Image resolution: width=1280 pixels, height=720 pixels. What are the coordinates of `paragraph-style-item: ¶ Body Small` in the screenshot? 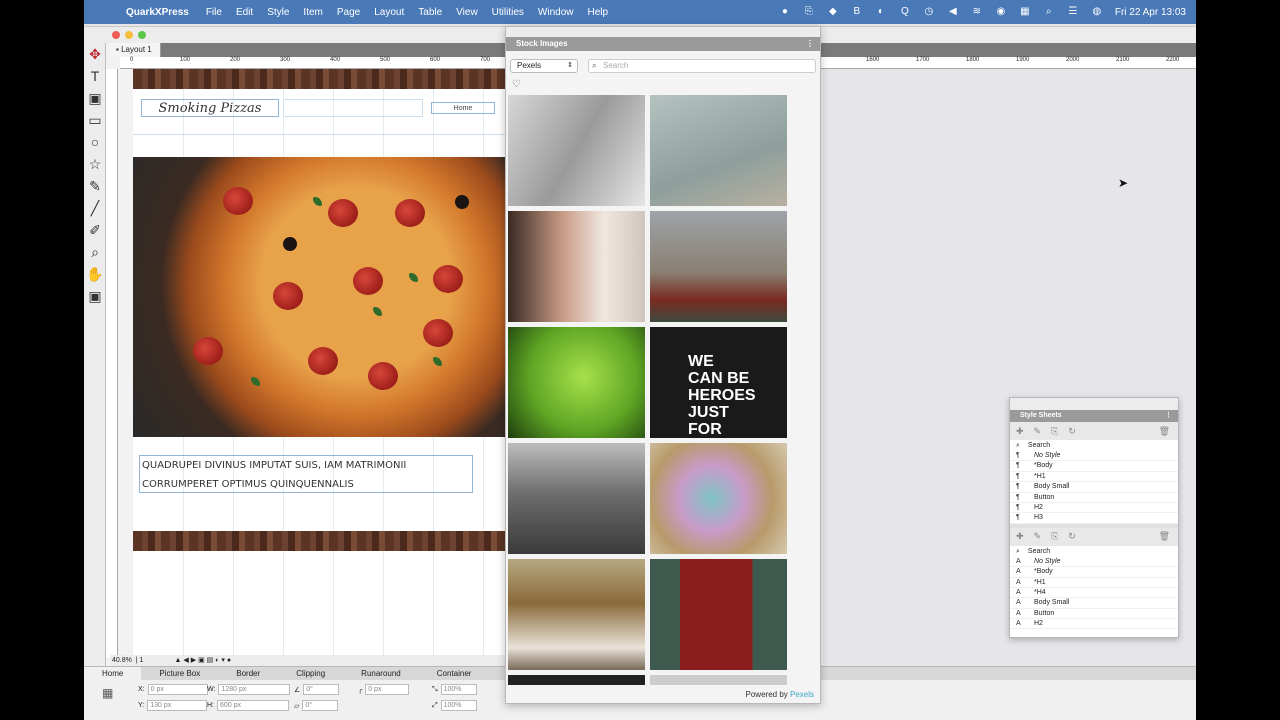 It's located at (1094, 487).